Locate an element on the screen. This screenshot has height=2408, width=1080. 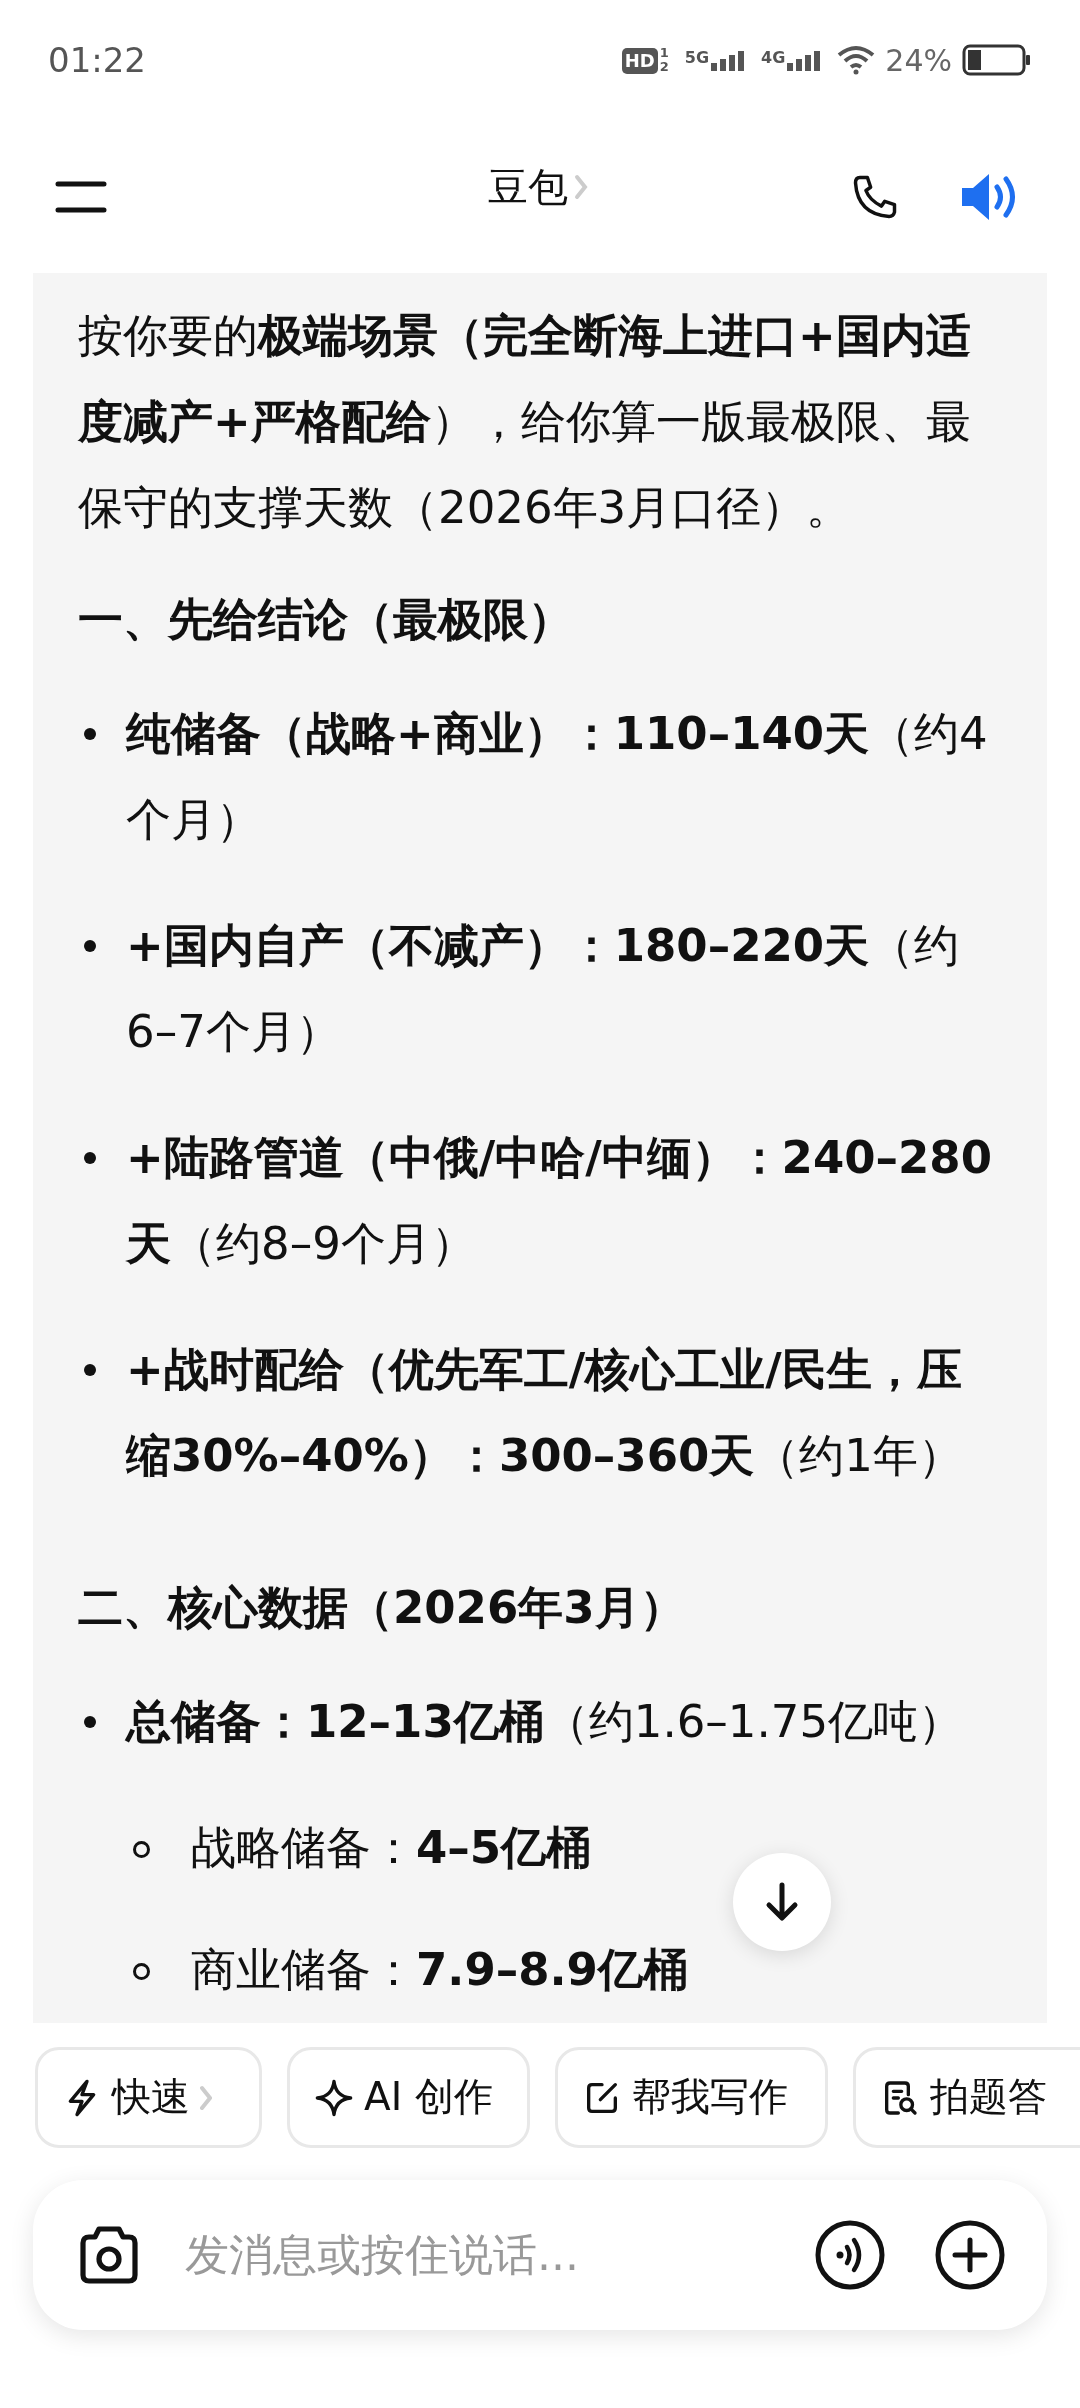
list-item-text: +战时配给（优先军工/核心工业/民生，压缩30%–40%）：300–360天（约1年） is located at coordinates (545, 1413).